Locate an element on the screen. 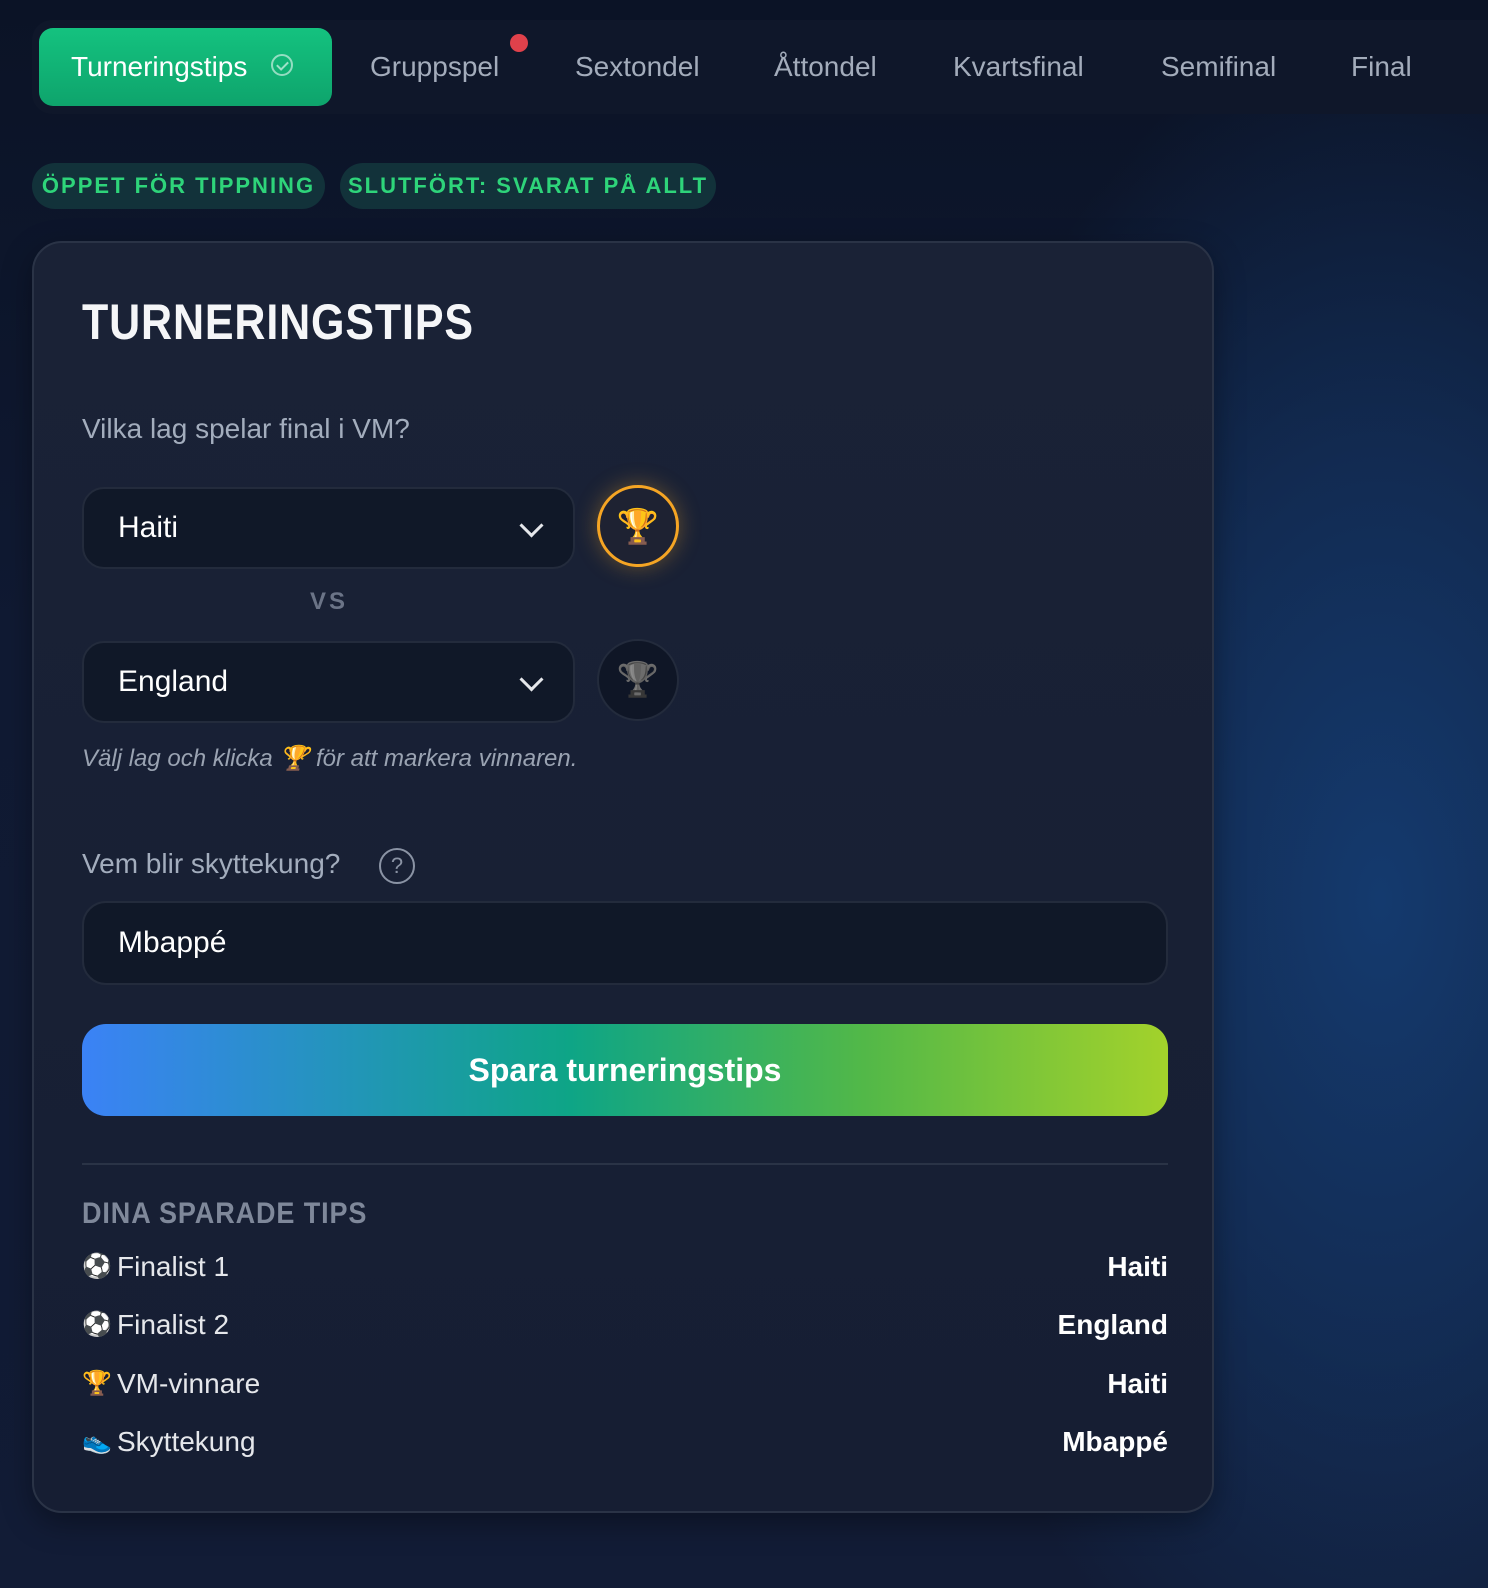 Image resolution: width=1488 pixels, height=1588 pixels. tab-gruppspel: Gruppspel is located at coordinates (434, 67).